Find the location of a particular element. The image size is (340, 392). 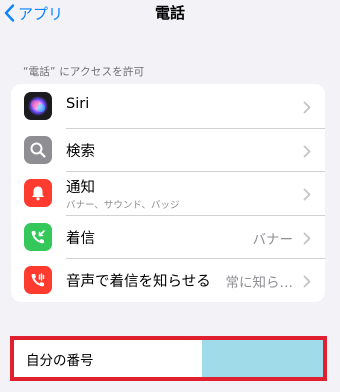

navigation-bar: アプリ 電話 is located at coordinates (170, 15).